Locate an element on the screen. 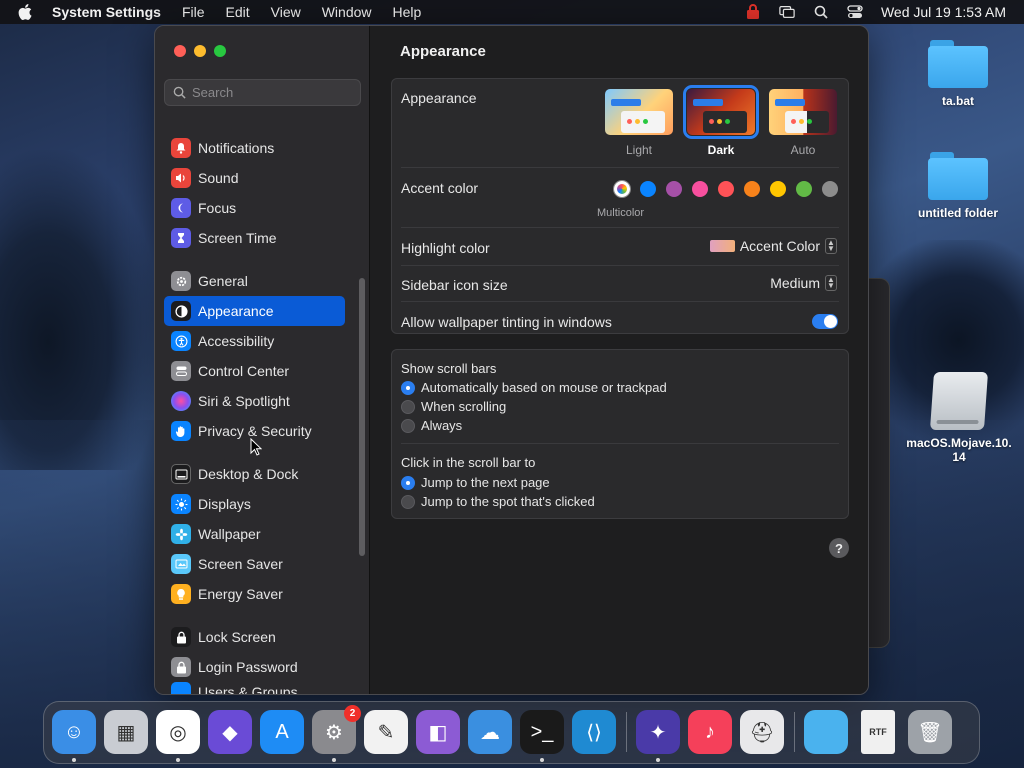 Image resolution: width=1024 pixels, height=768 pixels. click-option-next-page: Jump to the next page is located at coordinates (475, 482).